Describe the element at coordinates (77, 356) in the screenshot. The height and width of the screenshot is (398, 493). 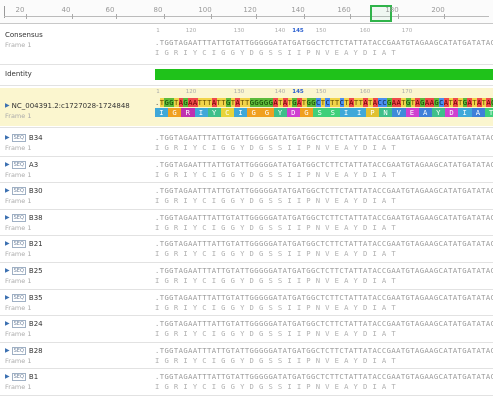
I see `sequence-label: ▶ SEQ B28 Frame 1` at that location.